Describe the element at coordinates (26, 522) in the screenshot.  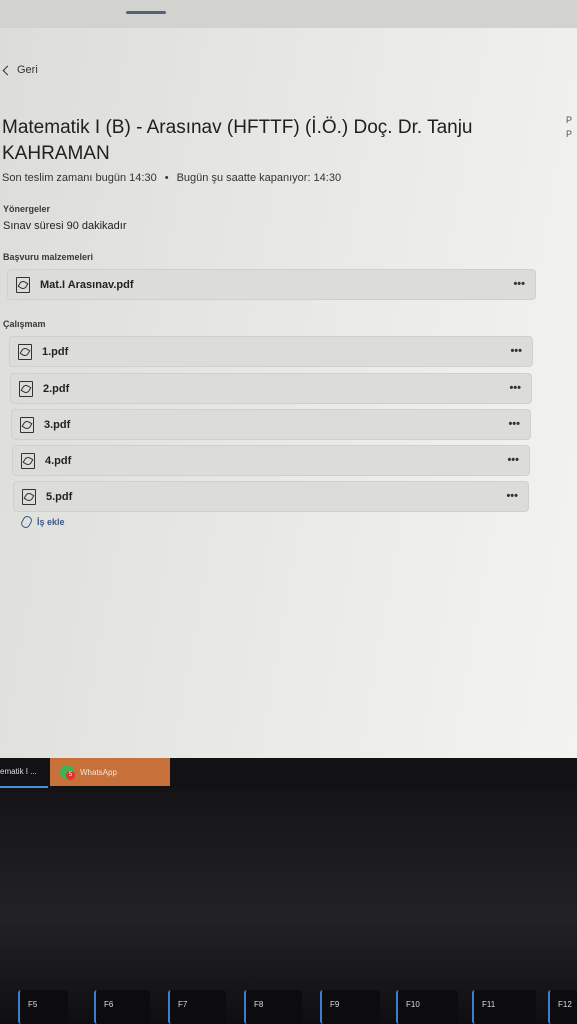
I see `paperclip-icon` at that location.